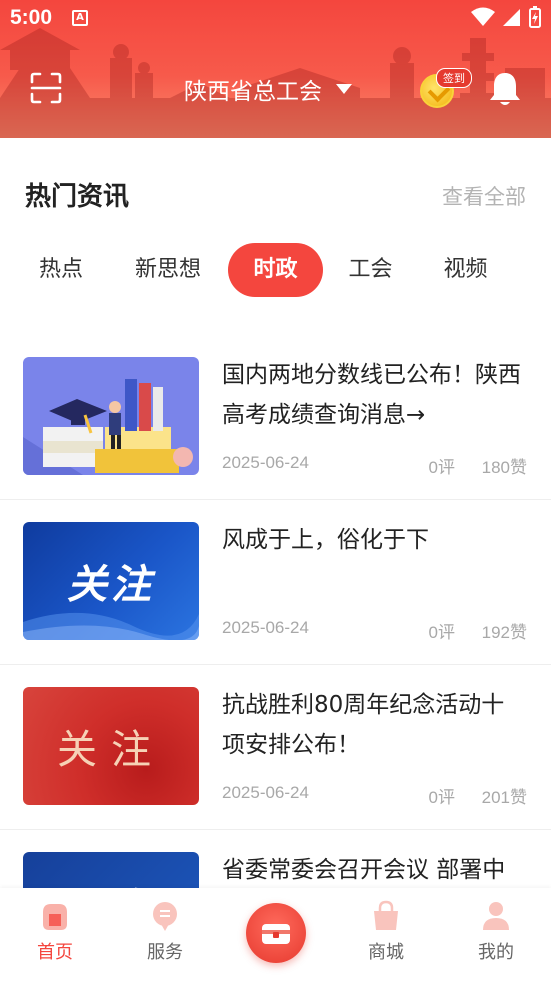 The image size is (551, 981). Describe the element at coordinates (165, 916) in the screenshot. I see `service-icon` at that location.